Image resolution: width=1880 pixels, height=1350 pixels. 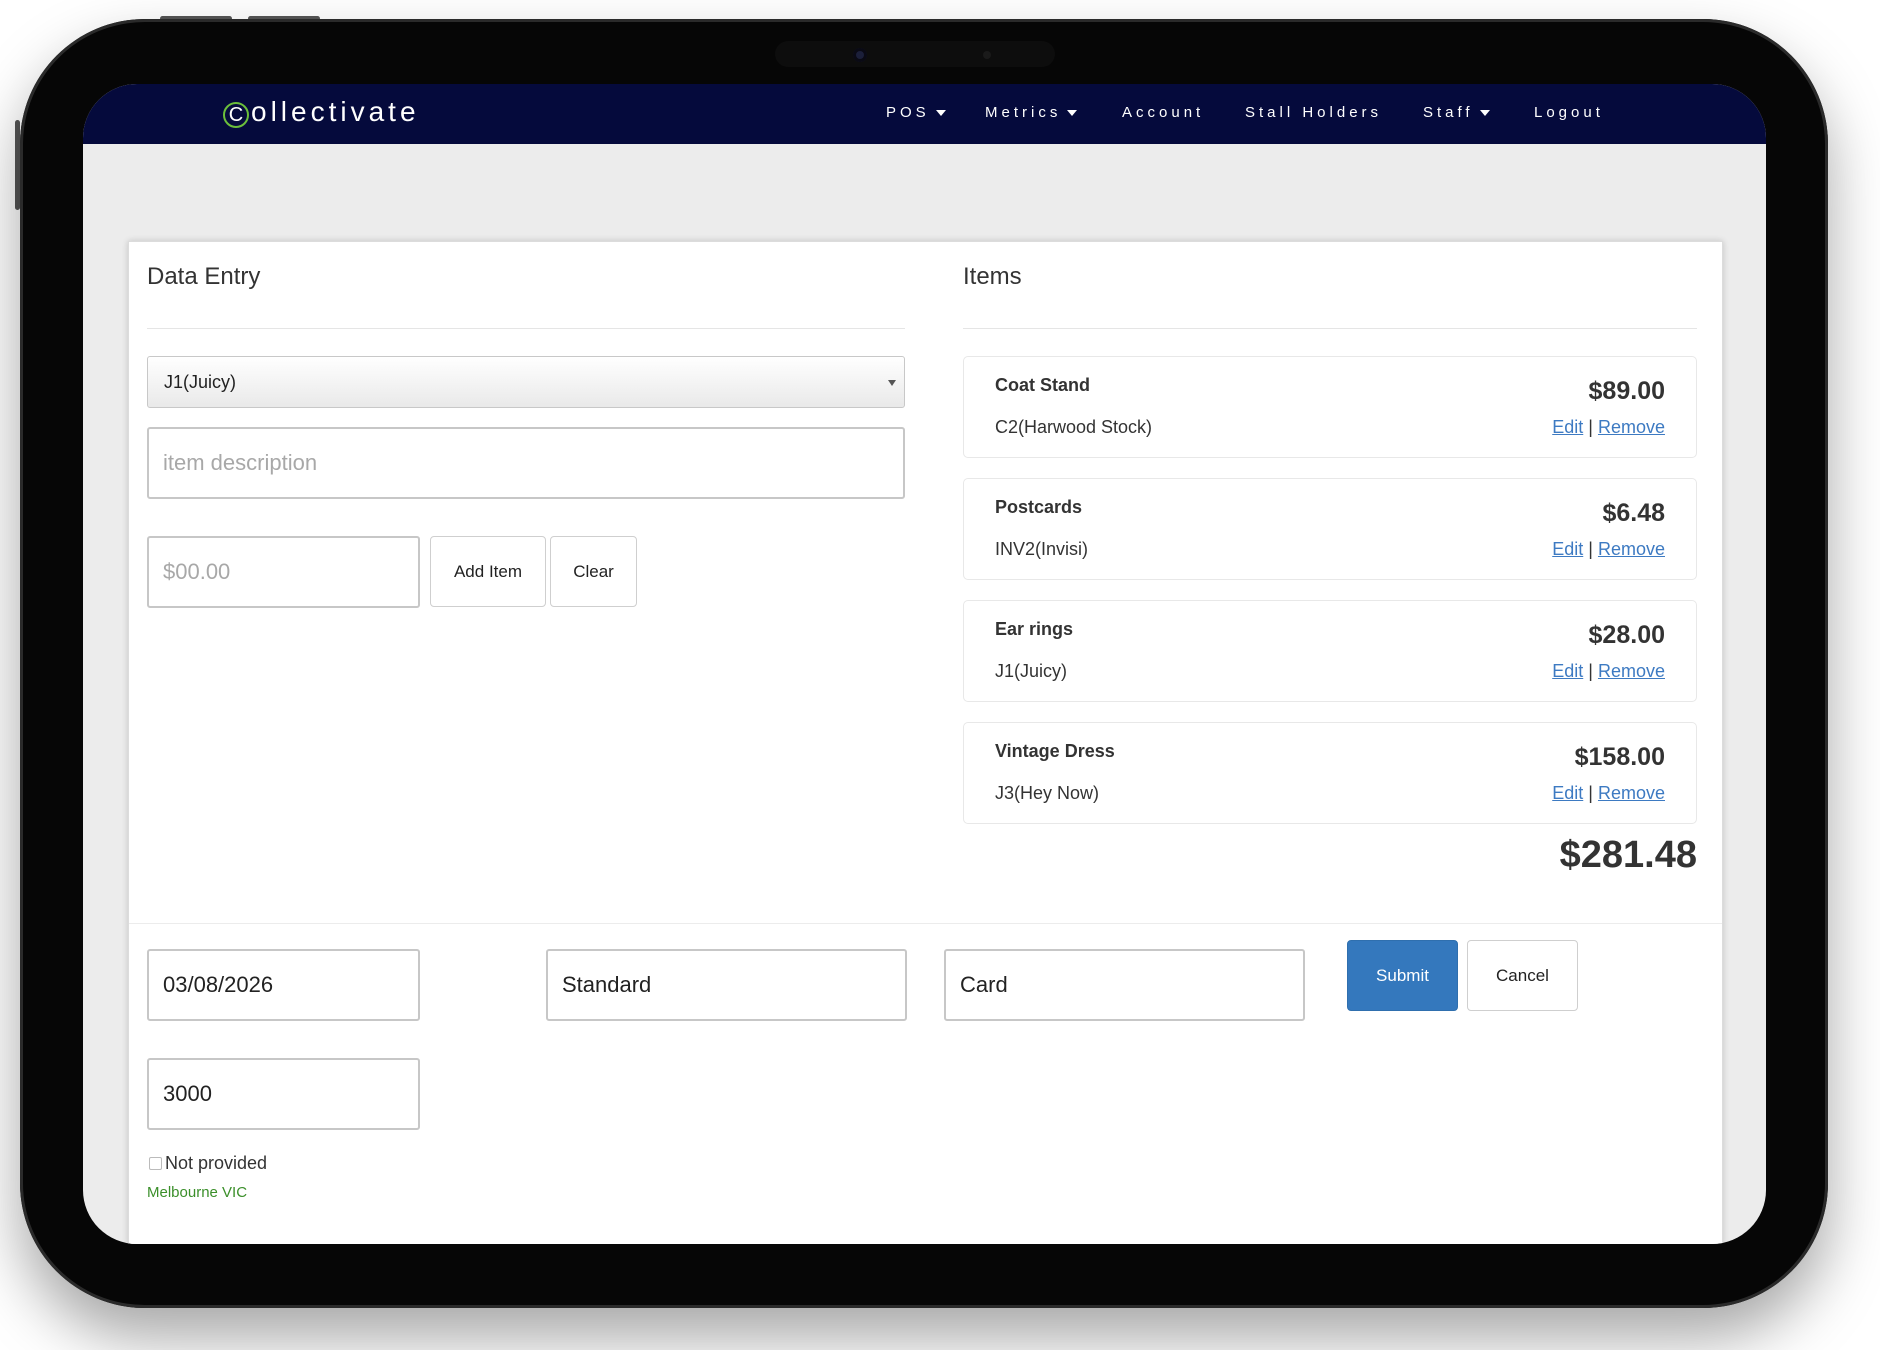 What do you see at coordinates (915, 54) in the screenshot?
I see `camera-bar` at bounding box center [915, 54].